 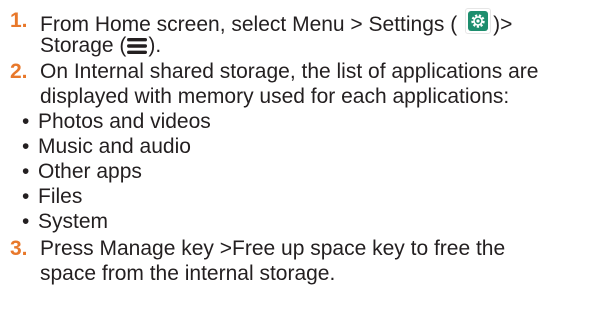 What do you see at coordinates (19, 248) in the screenshot?
I see `step-number: 3.` at bounding box center [19, 248].